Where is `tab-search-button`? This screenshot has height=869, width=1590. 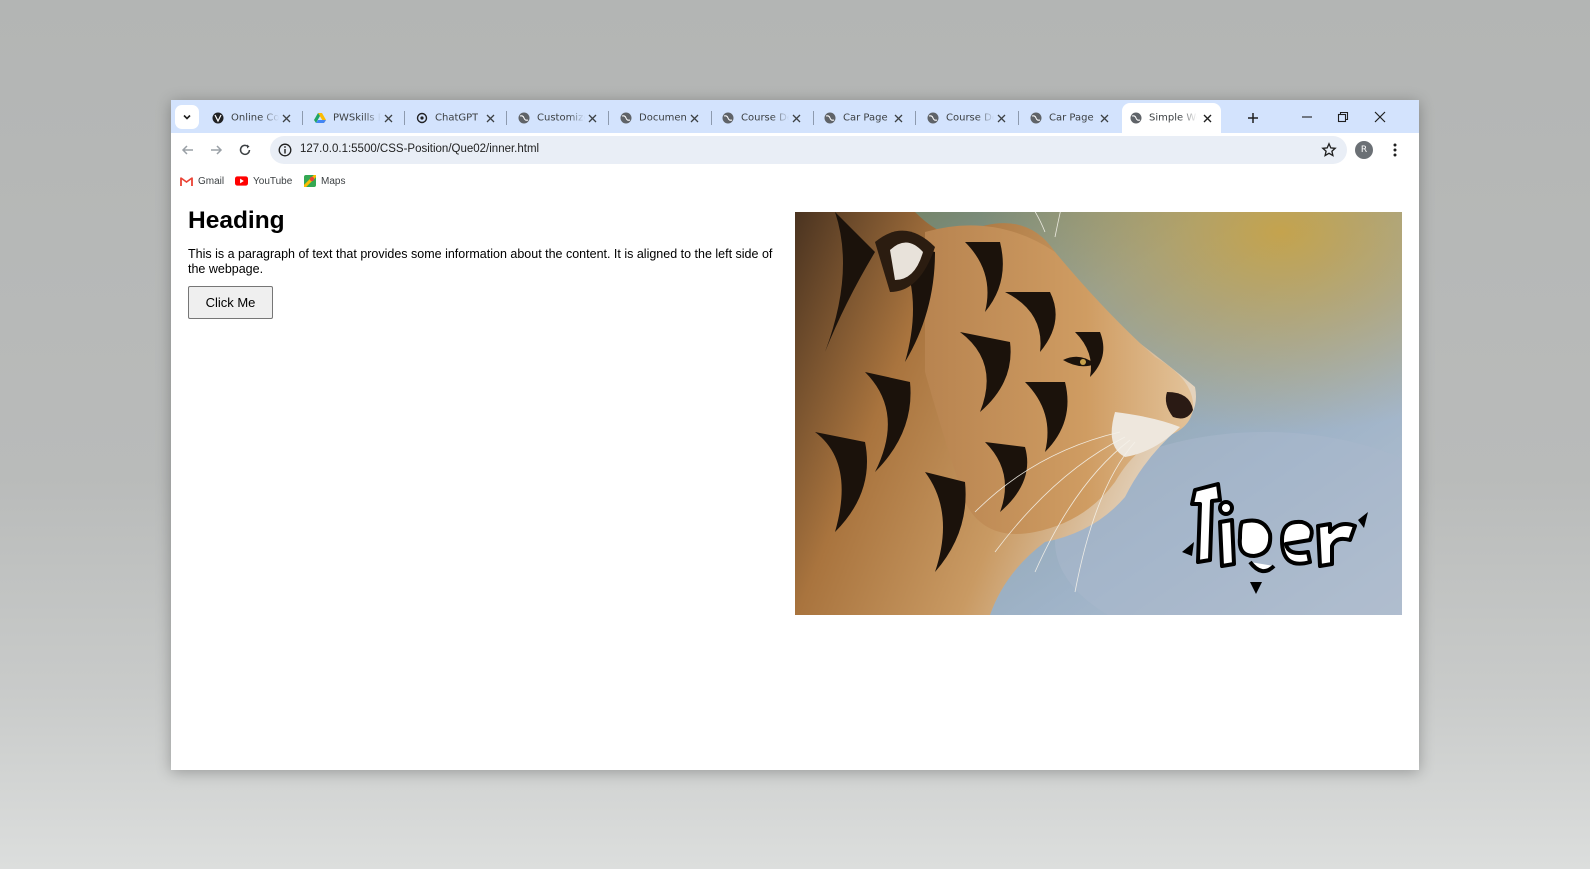 tab-search-button is located at coordinates (187, 117).